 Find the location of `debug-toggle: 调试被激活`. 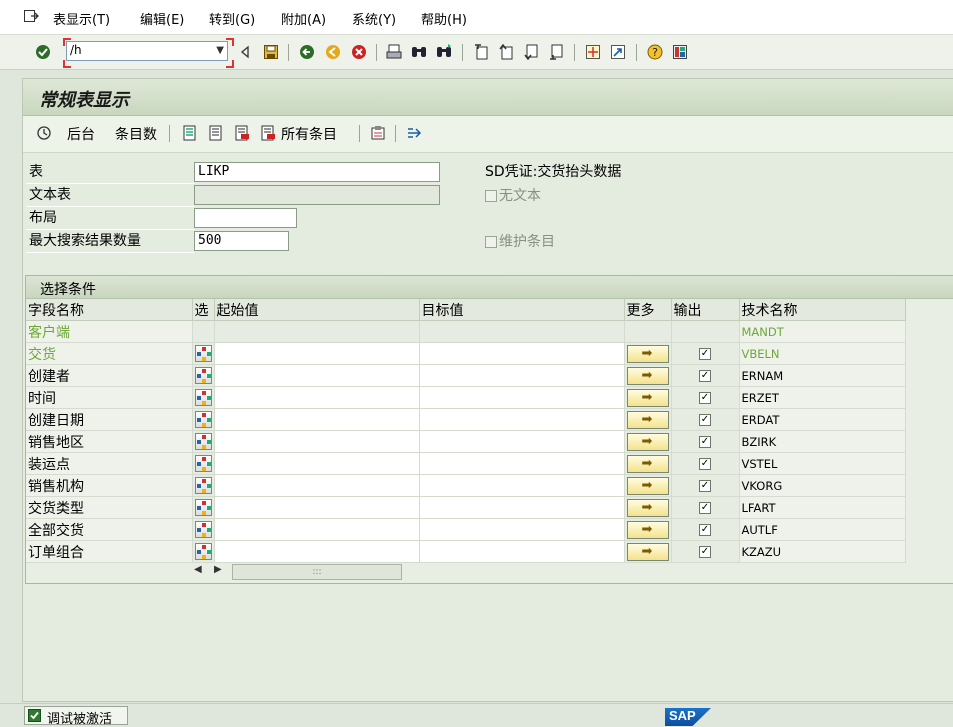

debug-toggle: 调试被激活 is located at coordinates (76, 716).